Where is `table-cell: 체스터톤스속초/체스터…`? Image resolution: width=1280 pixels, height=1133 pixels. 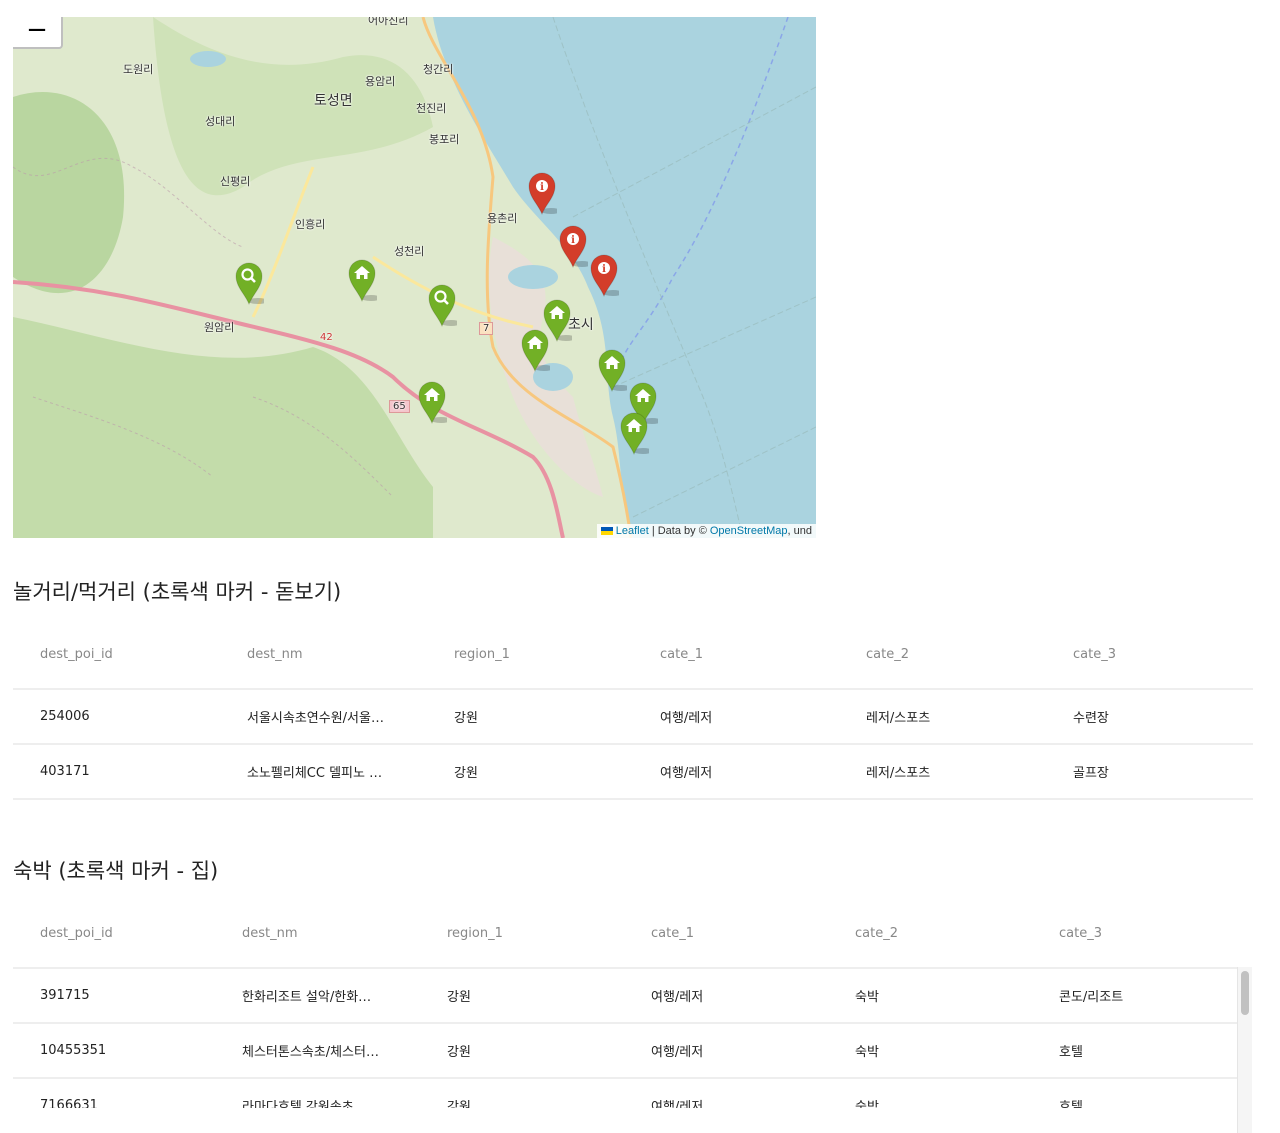
table-cell: 체스터톤스속초/체스터… is located at coordinates (317, 1051).